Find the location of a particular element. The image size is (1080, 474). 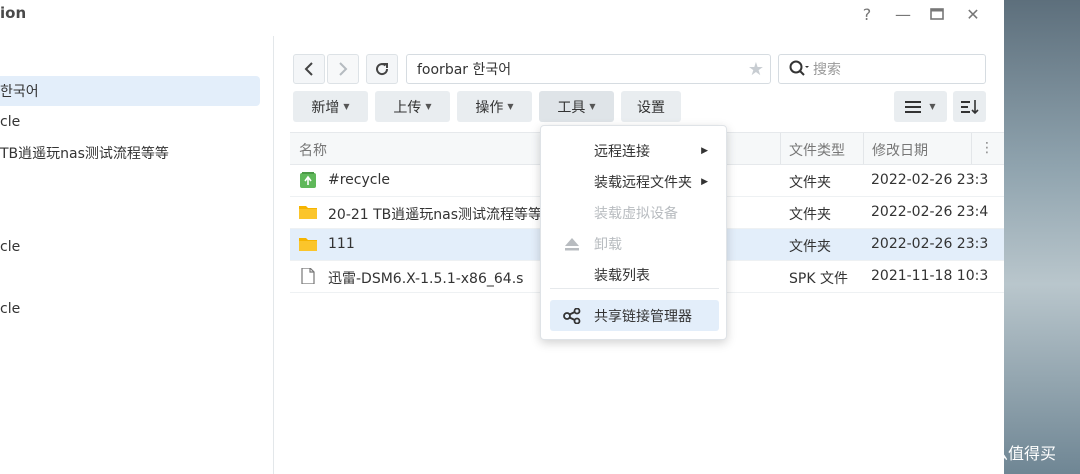

sidebar-item-tb-folder: TB逍遥玩nas测试流程等等 is located at coordinates (130, 153).